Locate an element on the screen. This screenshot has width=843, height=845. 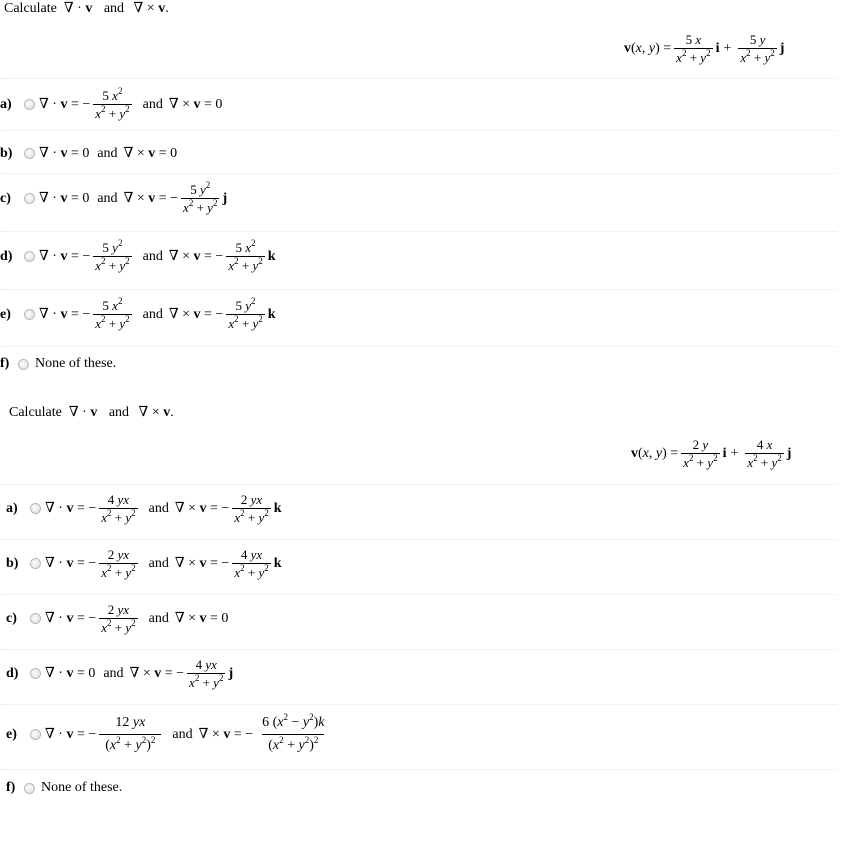
curl-expr: ∇ × v = − 4 yx x2 + y2 k is located at coordinates (228, 563).